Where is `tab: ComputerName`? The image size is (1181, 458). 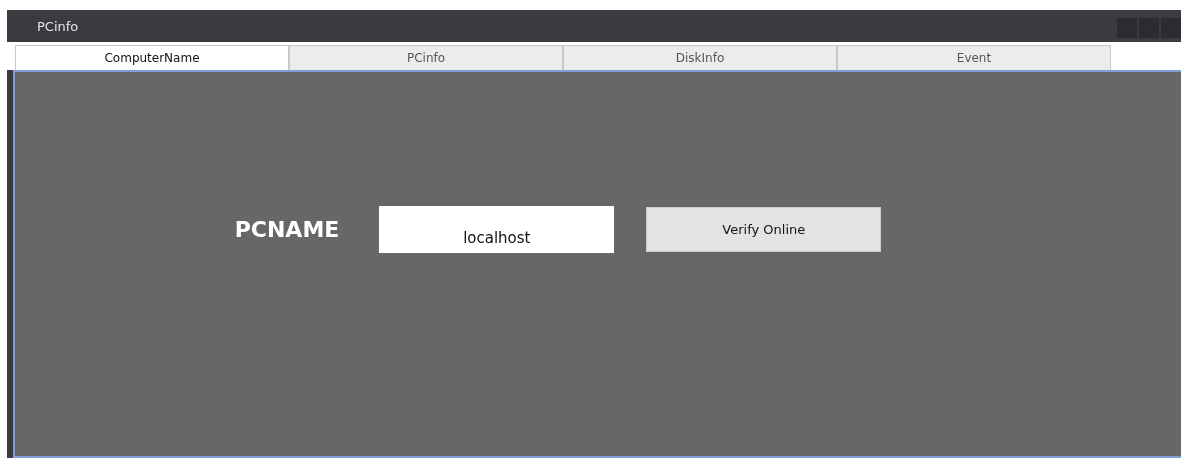 tab: ComputerName is located at coordinates (152, 57).